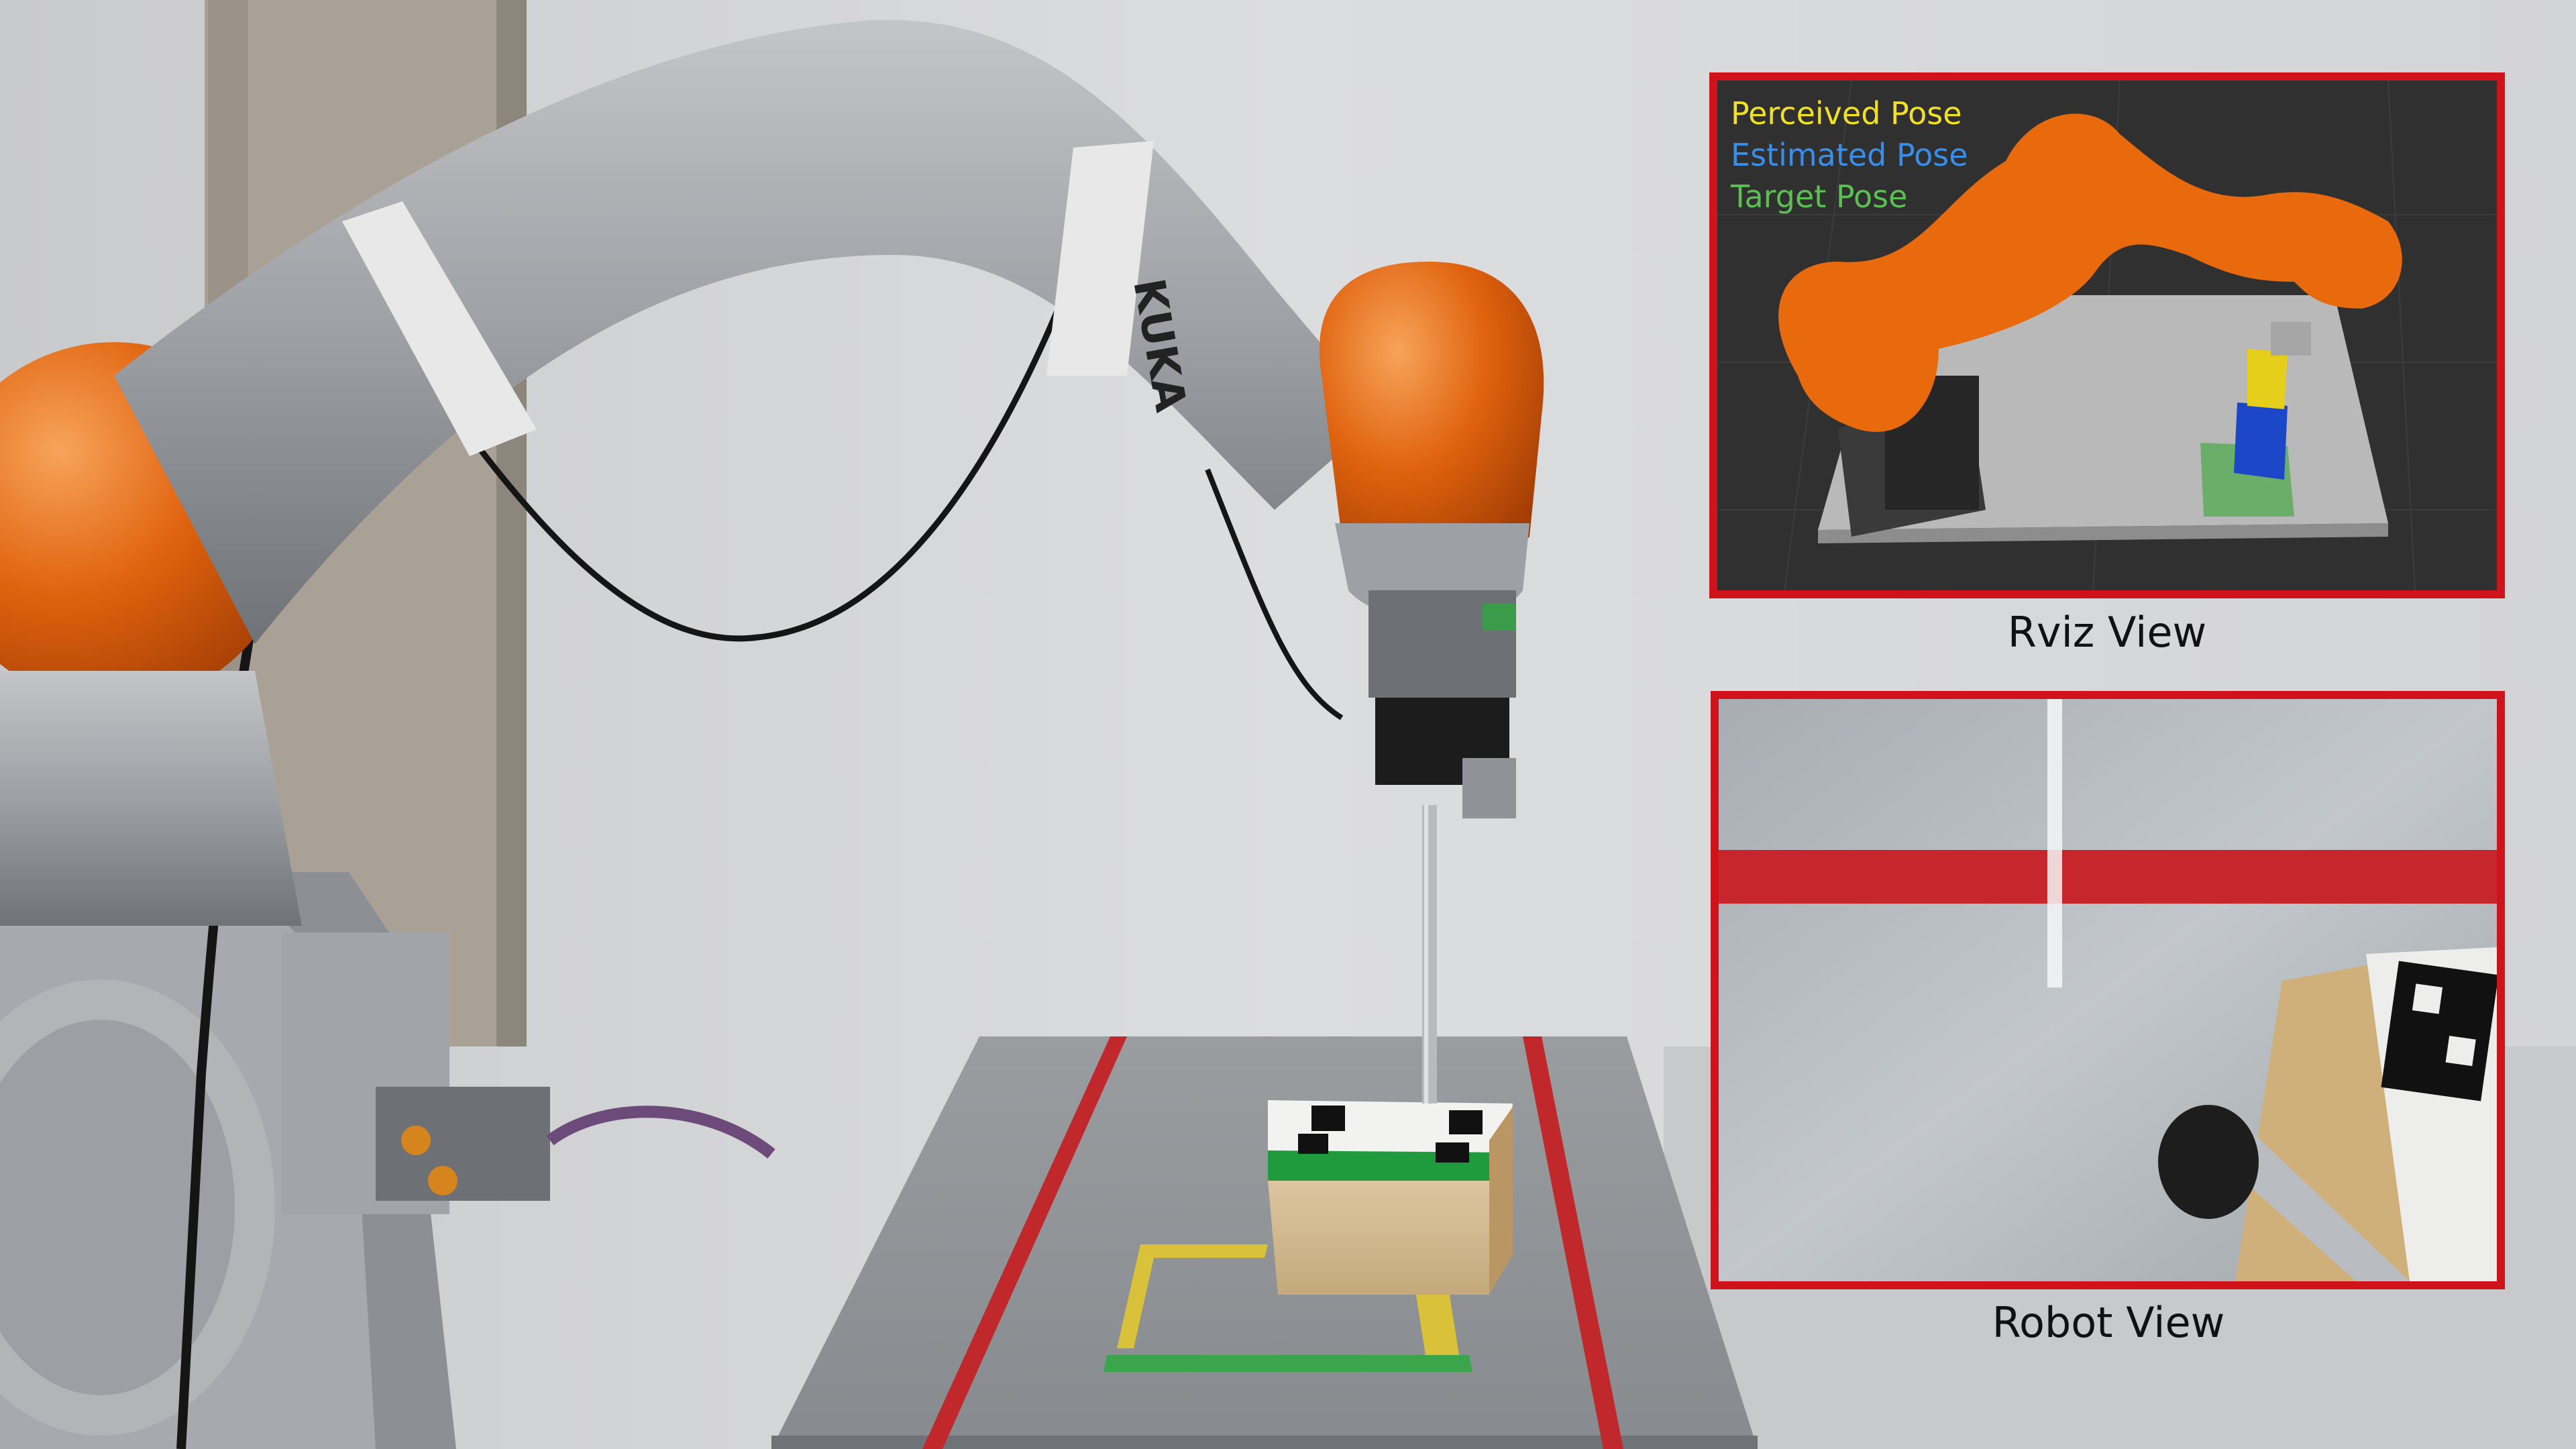 The height and width of the screenshot is (1449, 2576). I want to click on robot-view-caption: Robot View, so click(2108, 1322).